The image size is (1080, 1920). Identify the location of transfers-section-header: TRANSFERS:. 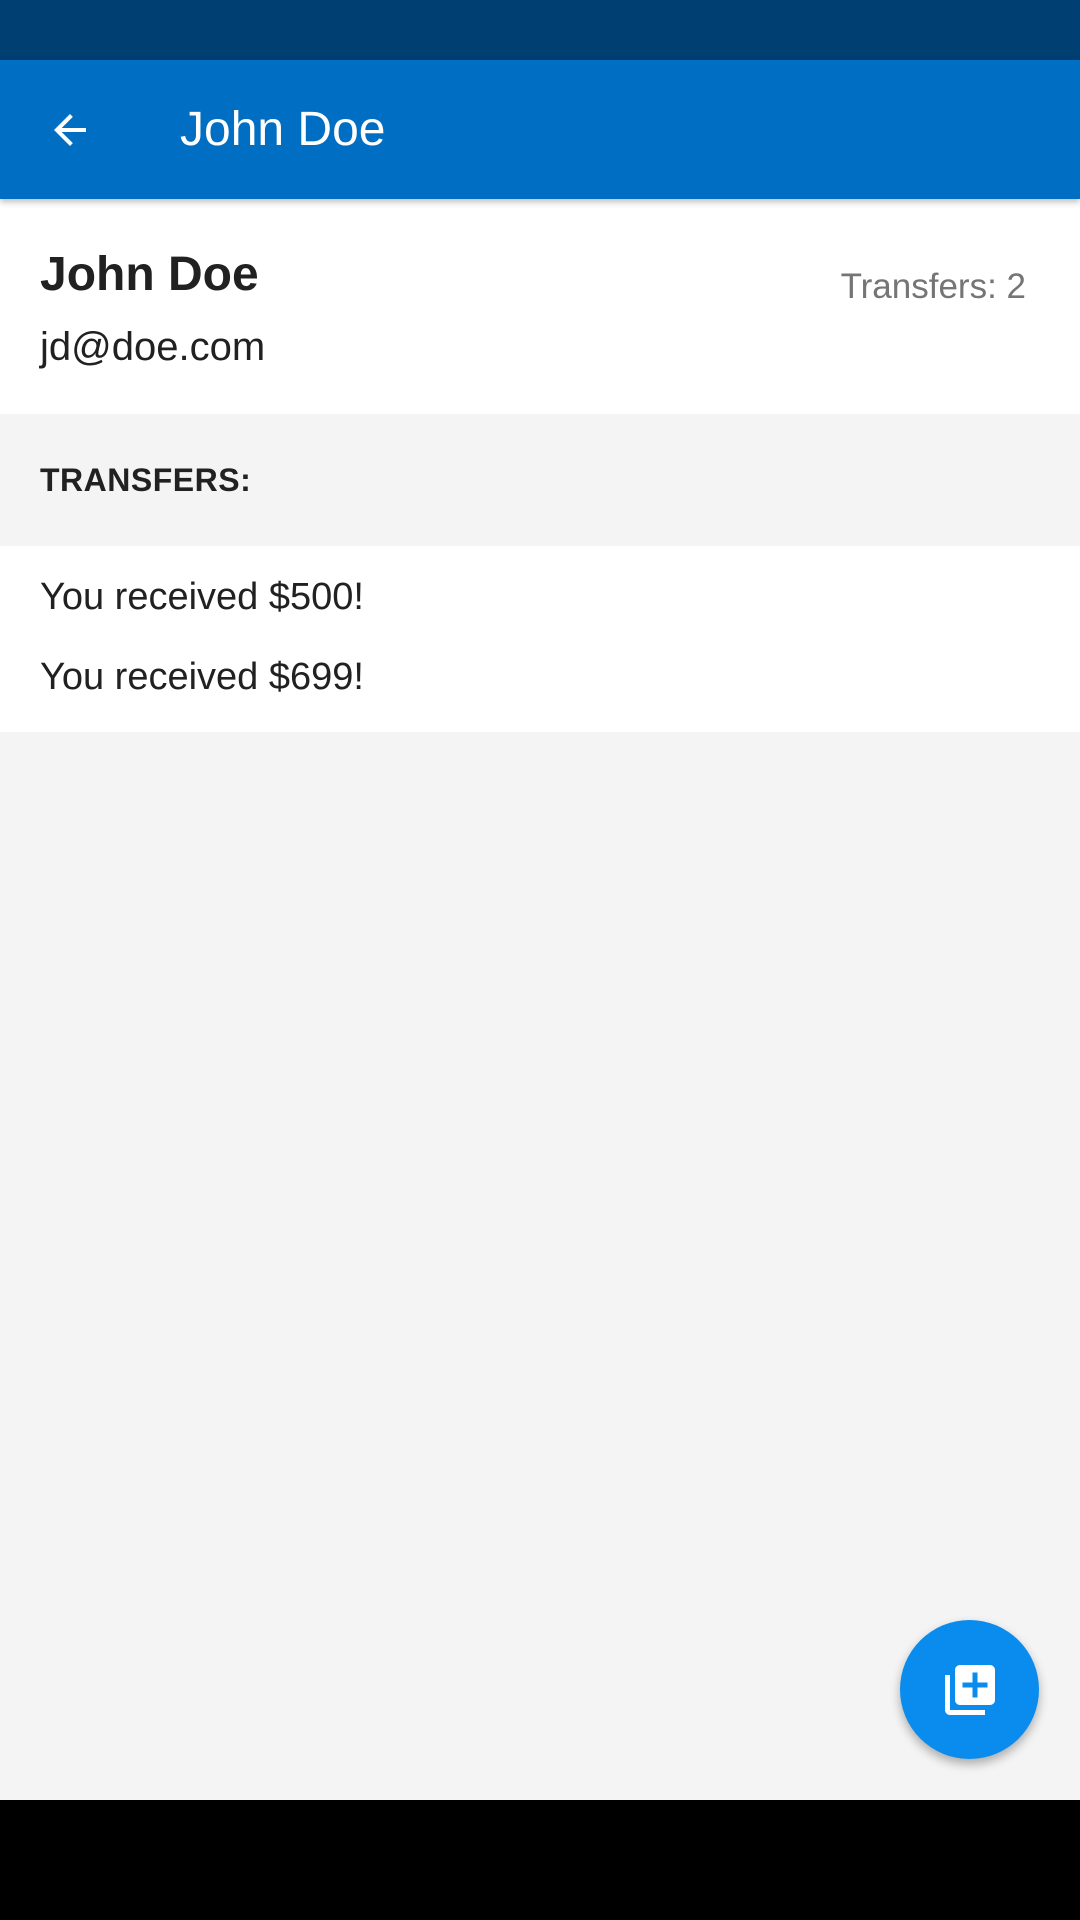
(540, 480).